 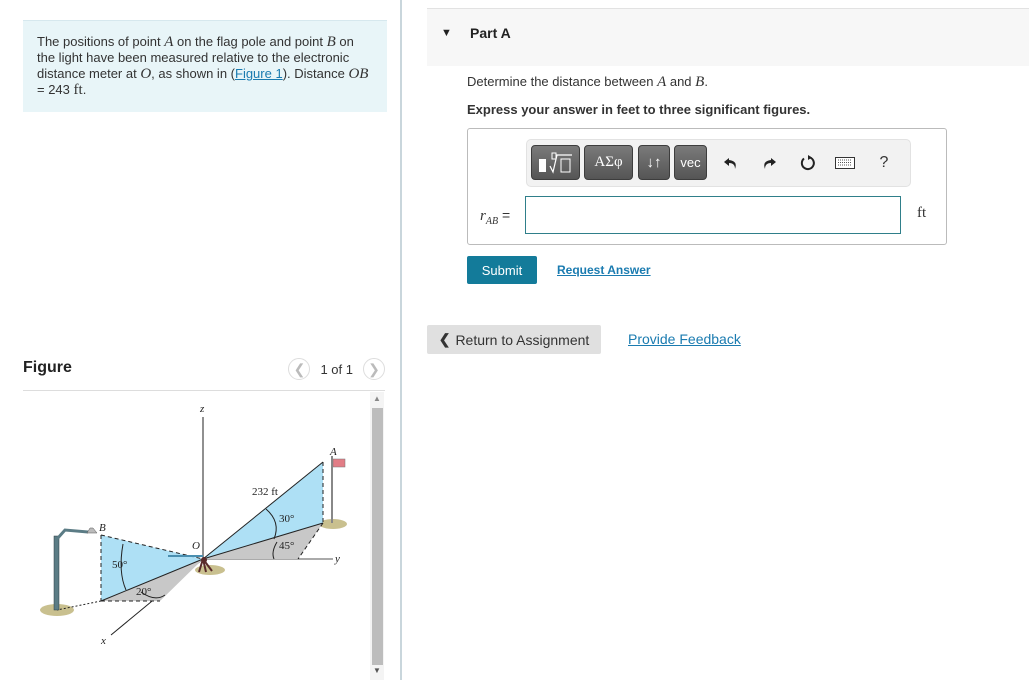 I want to click on question-part: ., so click(x=706, y=81).